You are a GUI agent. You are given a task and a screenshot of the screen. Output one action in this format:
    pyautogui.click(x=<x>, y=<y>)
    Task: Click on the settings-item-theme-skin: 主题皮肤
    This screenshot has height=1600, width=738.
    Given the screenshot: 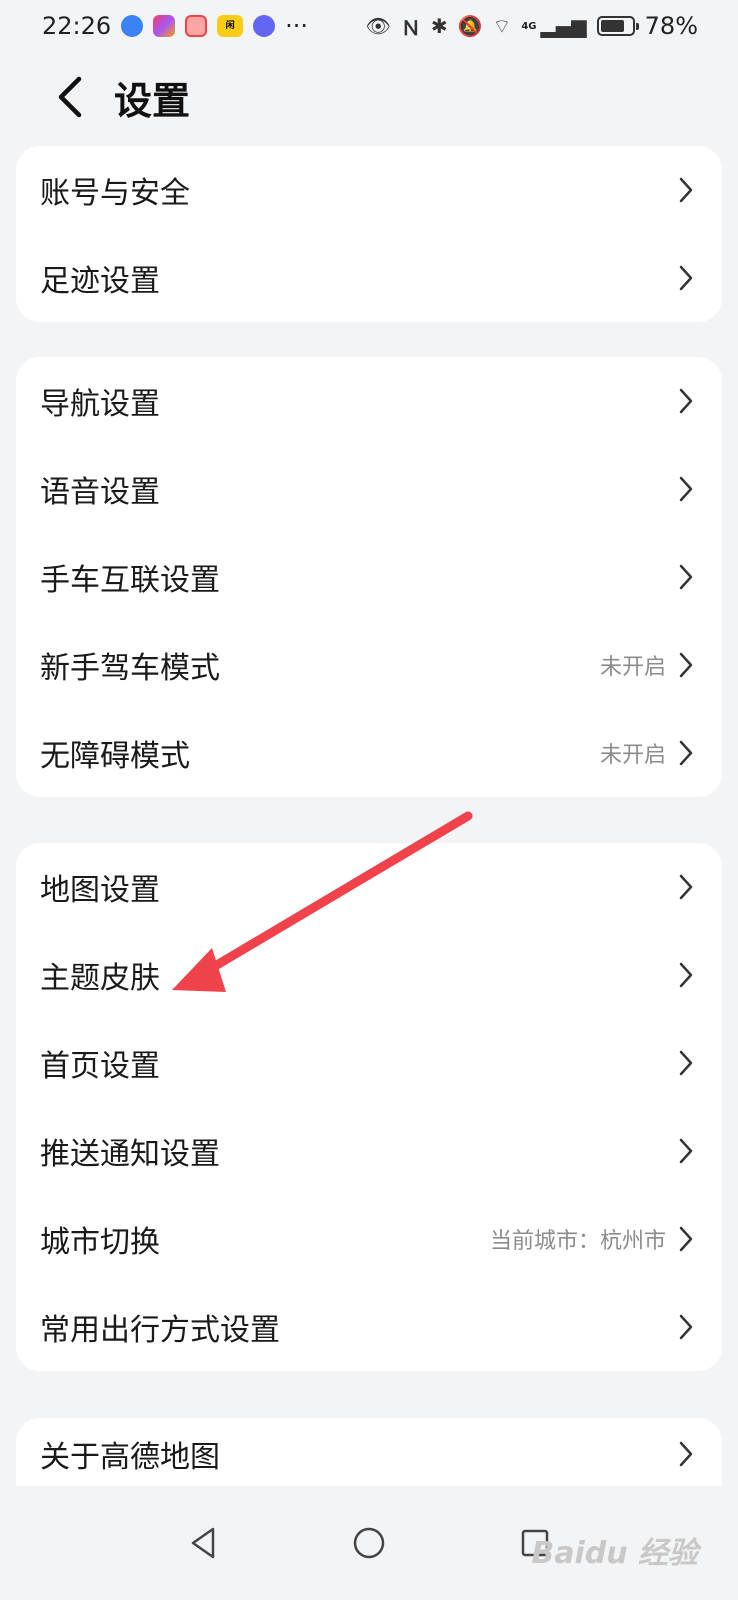 What is the action you would take?
    pyautogui.click(x=369, y=975)
    